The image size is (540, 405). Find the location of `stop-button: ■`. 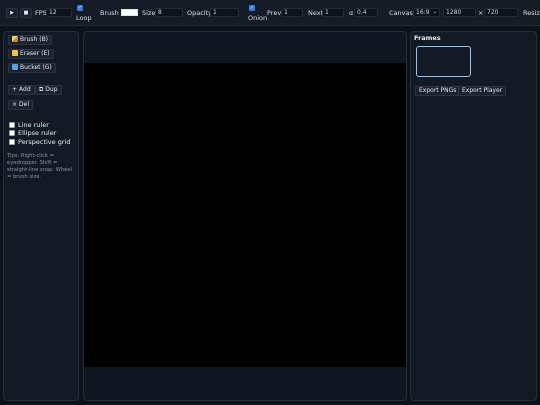

stop-button: ■ is located at coordinates (26, 13).